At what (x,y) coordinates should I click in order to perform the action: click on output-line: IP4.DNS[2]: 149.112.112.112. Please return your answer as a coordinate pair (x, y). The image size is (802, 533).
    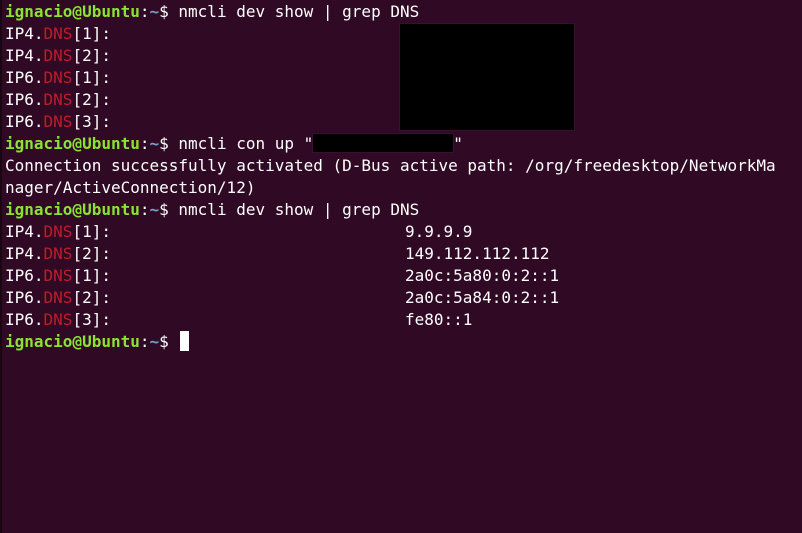
    Looking at the image, I should click on (403, 254).